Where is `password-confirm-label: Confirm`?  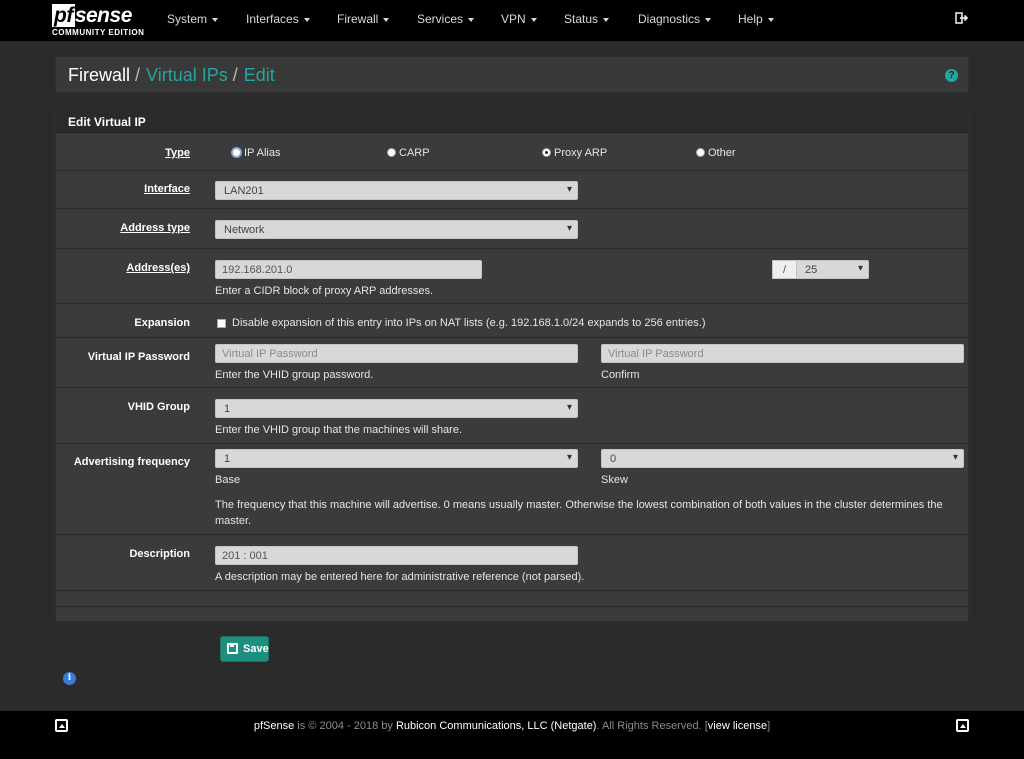
password-confirm-label: Confirm is located at coordinates (620, 375).